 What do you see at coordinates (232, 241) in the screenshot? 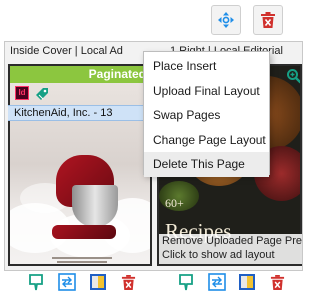
I see `remove-preview-link: Remove Uploaded Page Preview` at bounding box center [232, 241].